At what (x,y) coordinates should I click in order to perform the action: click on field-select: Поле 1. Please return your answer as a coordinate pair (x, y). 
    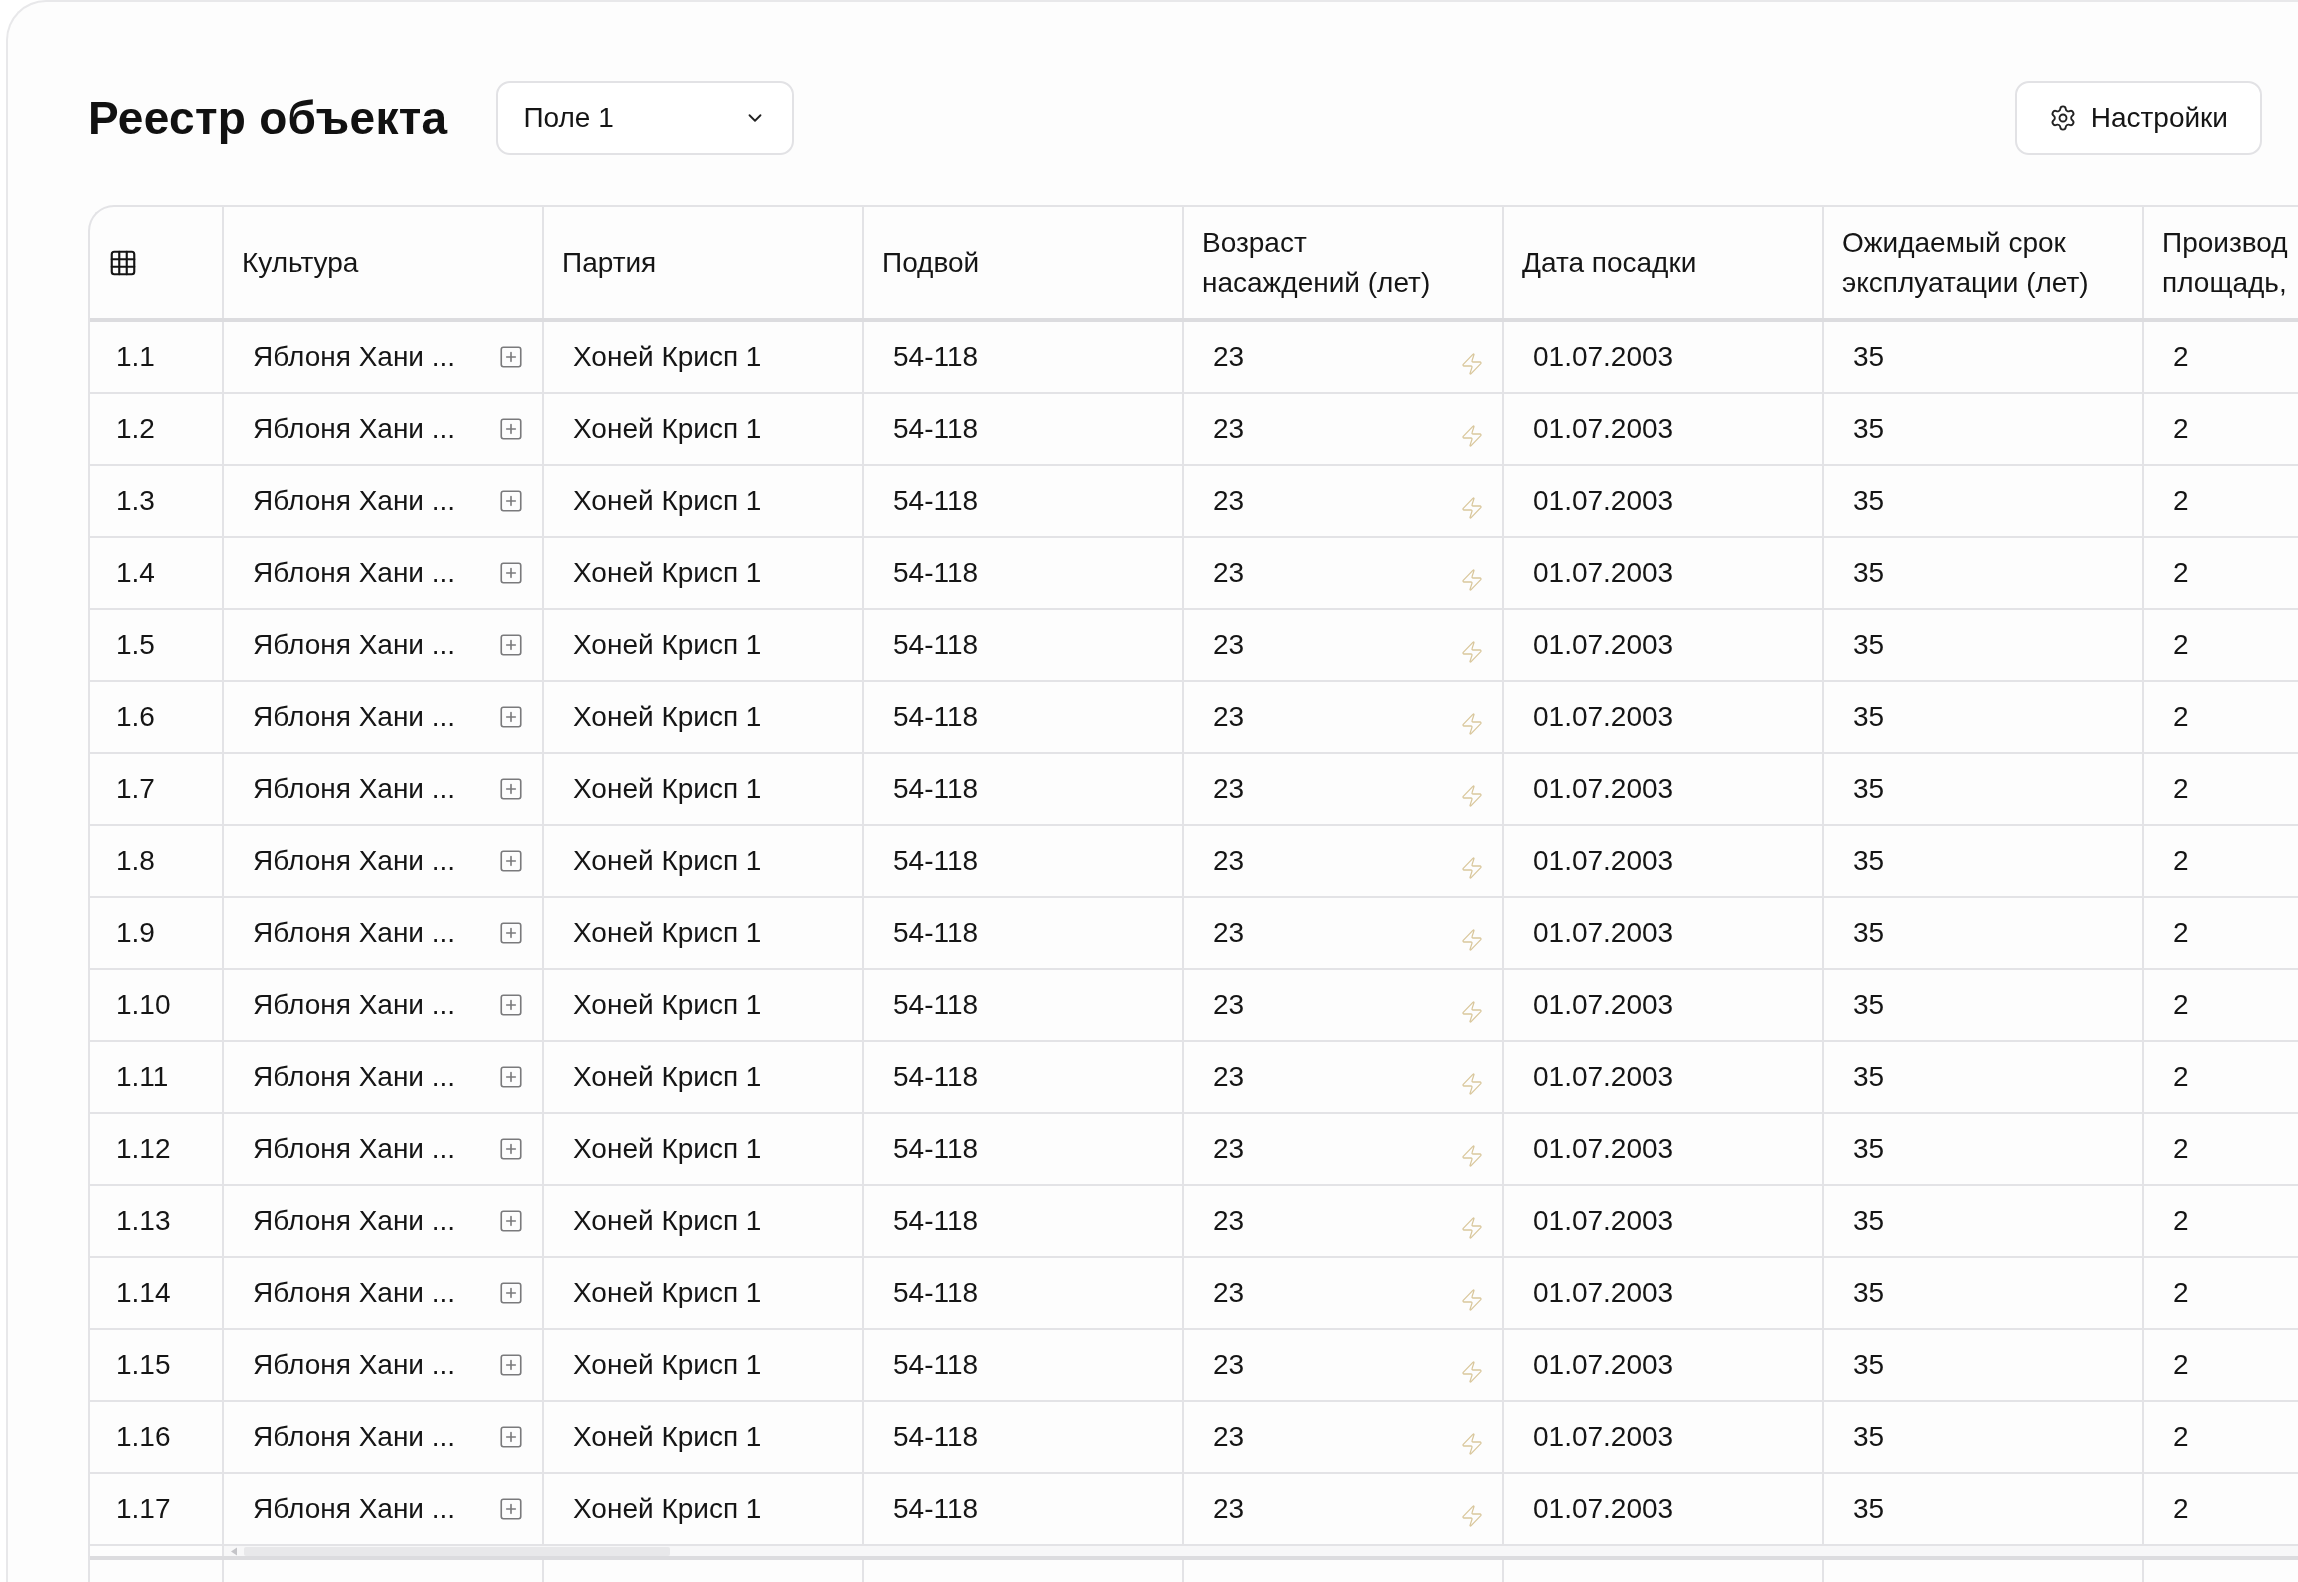
    Looking at the image, I should click on (645, 118).